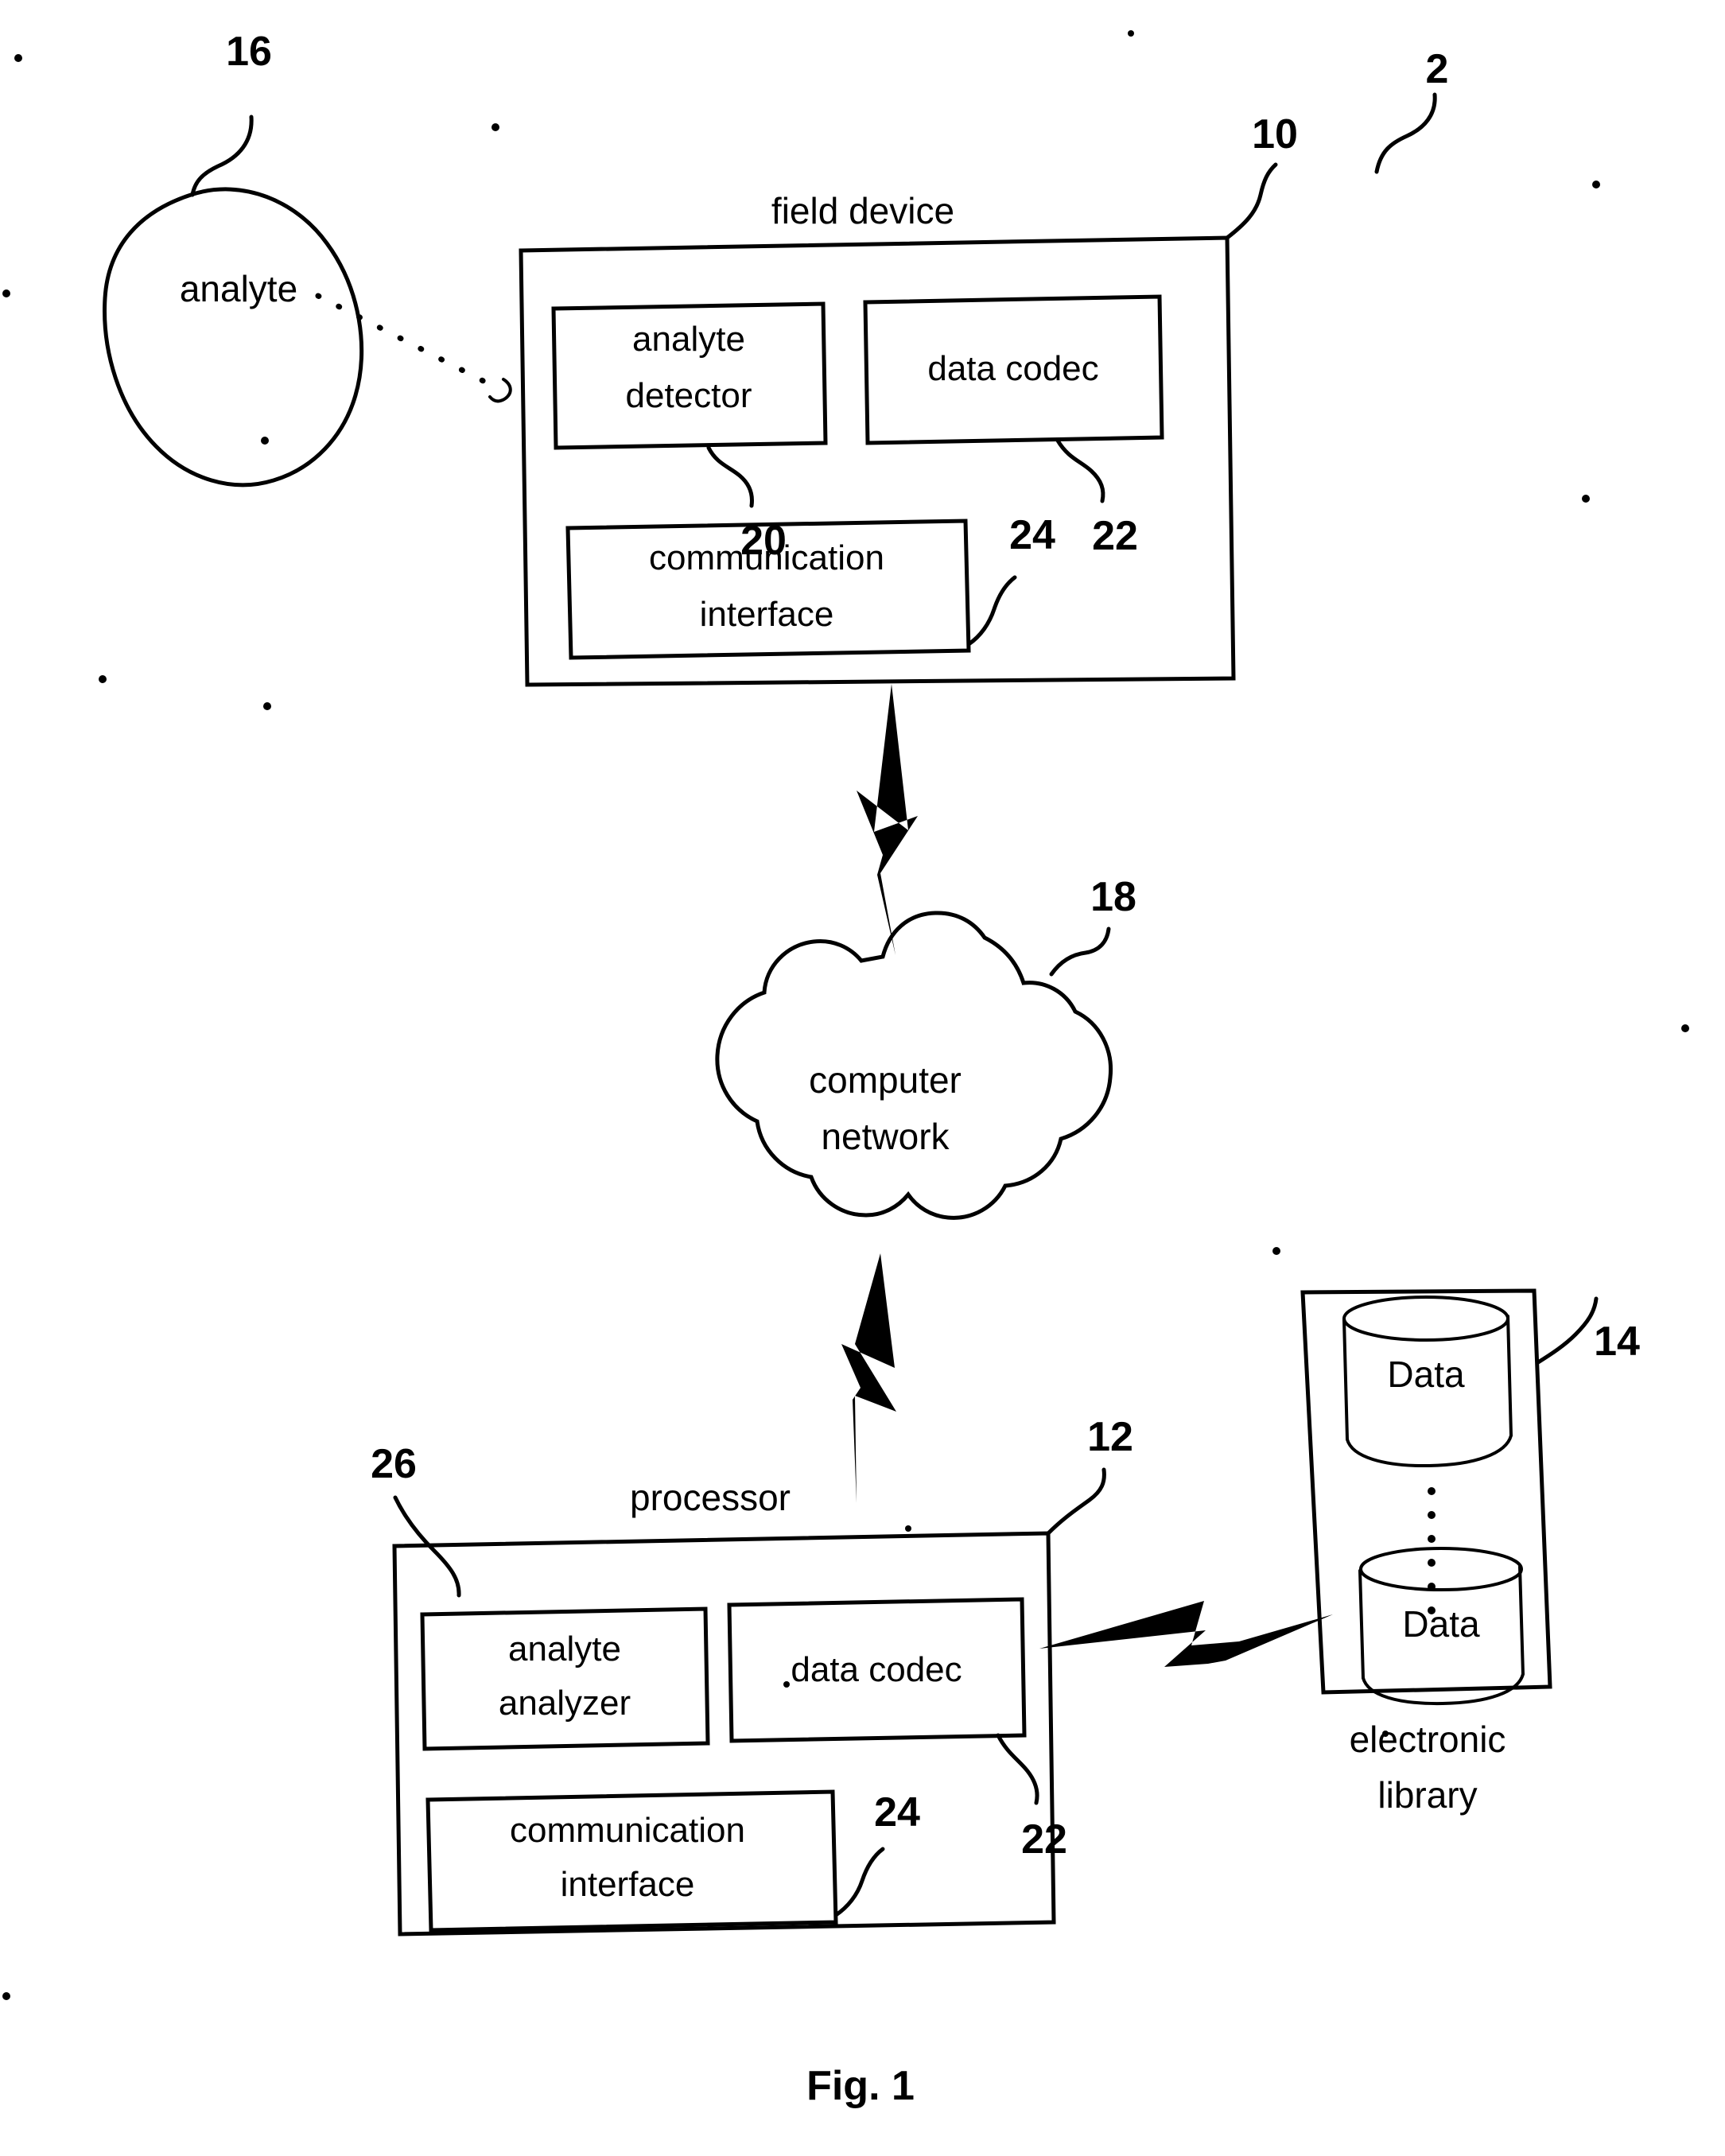 The height and width of the screenshot is (2156, 1725). Describe the element at coordinates (1012, 368) in the screenshot. I see `data-codec-label-field: data codec` at that location.